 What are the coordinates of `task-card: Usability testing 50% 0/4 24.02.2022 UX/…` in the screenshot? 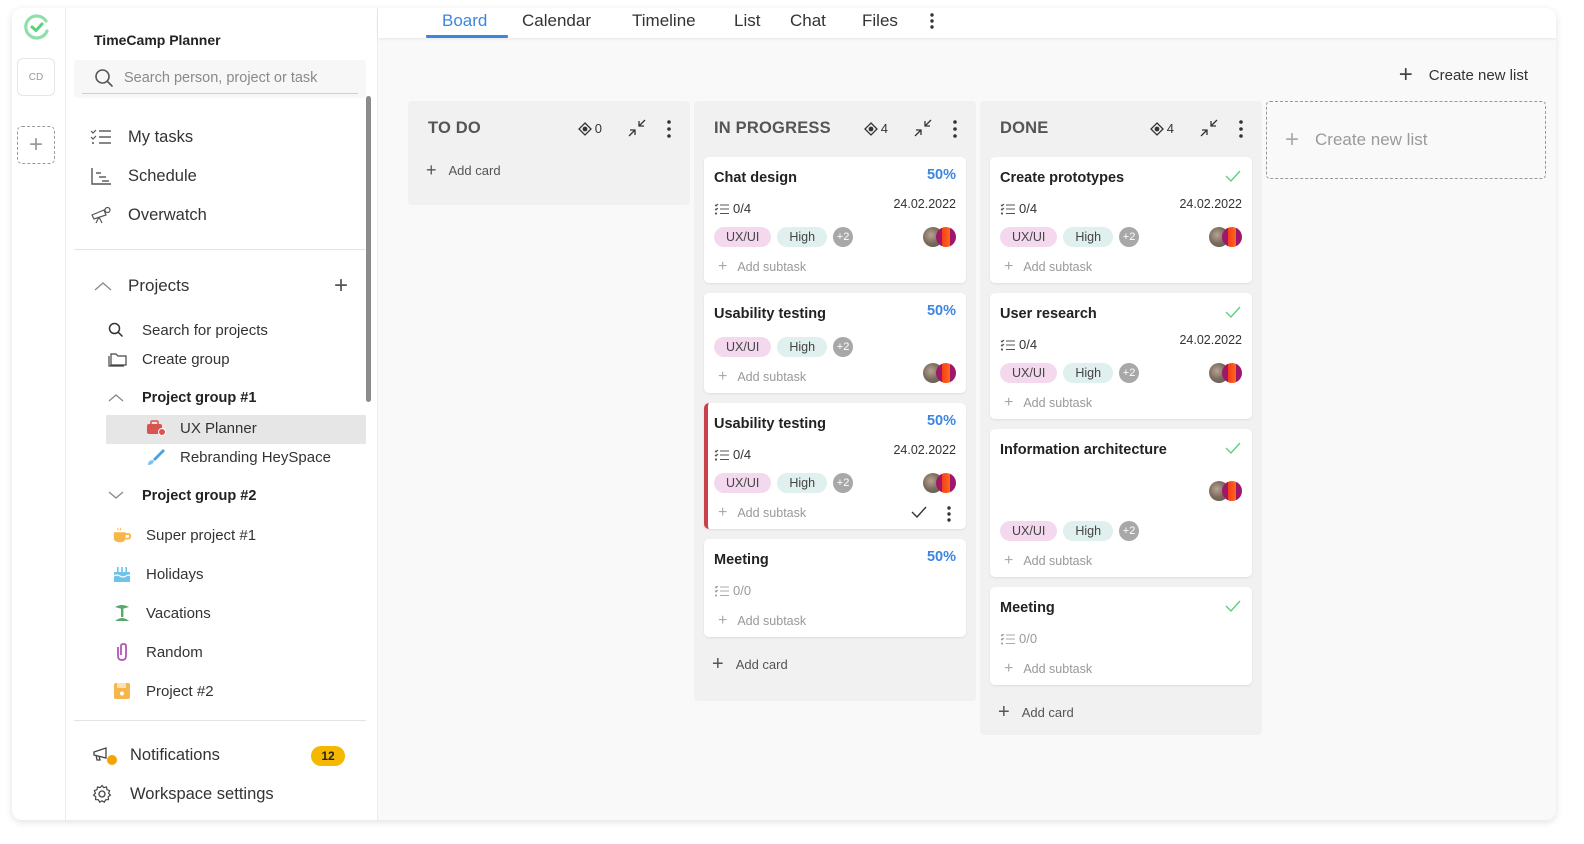 It's located at (835, 466).